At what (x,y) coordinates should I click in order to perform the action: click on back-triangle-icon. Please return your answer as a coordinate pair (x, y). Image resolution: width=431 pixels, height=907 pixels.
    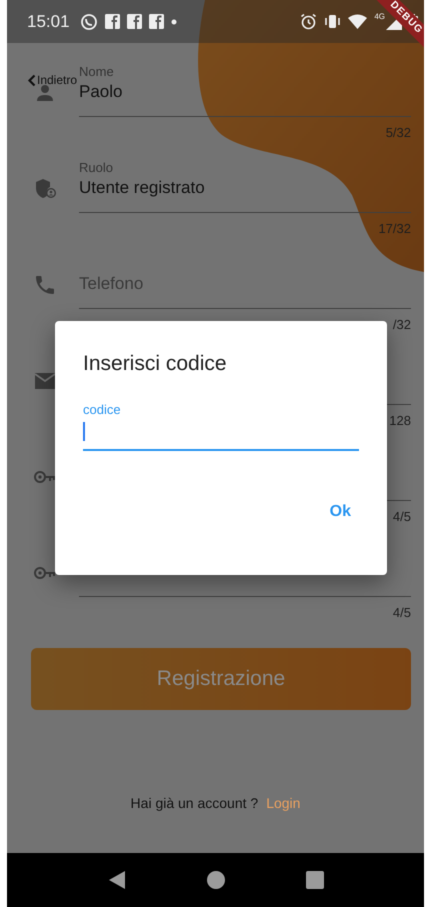
    Looking at the image, I should click on (117, 880).